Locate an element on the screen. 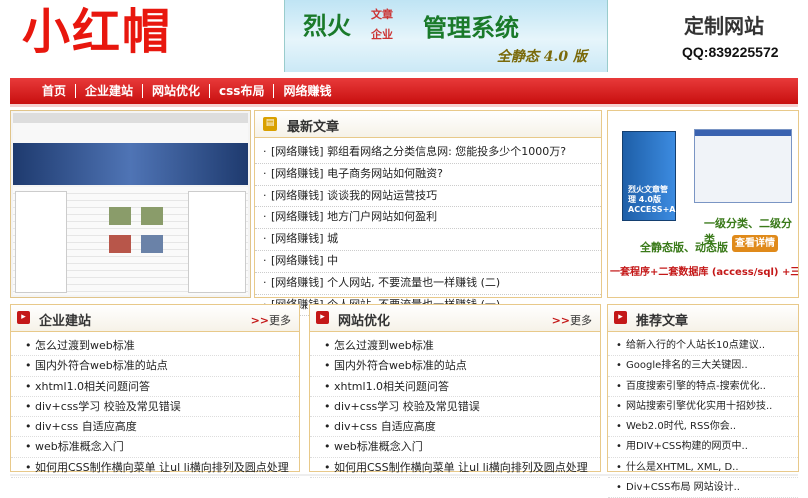 This screenshot has width=808, height=498. seo-title: 网站优化 is located at coordinates (364, 321).